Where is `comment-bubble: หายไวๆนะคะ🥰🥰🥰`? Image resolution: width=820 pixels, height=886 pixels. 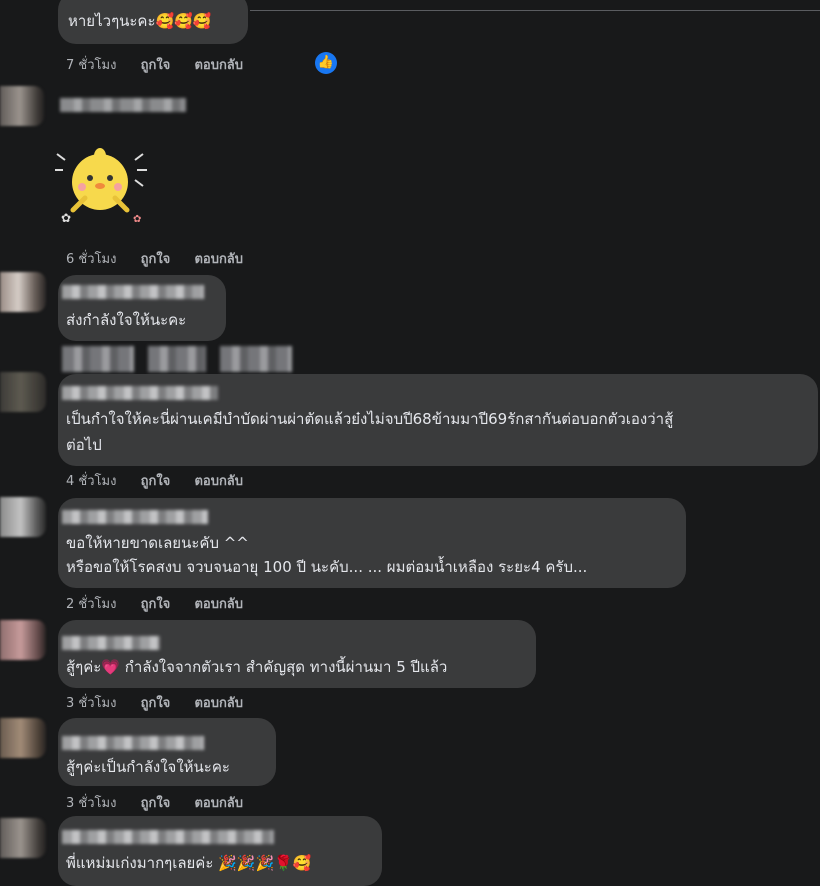 comment-bubble: หายไวๆนะคะ🥰🥰🥰 is located at coordinates (153, 22).